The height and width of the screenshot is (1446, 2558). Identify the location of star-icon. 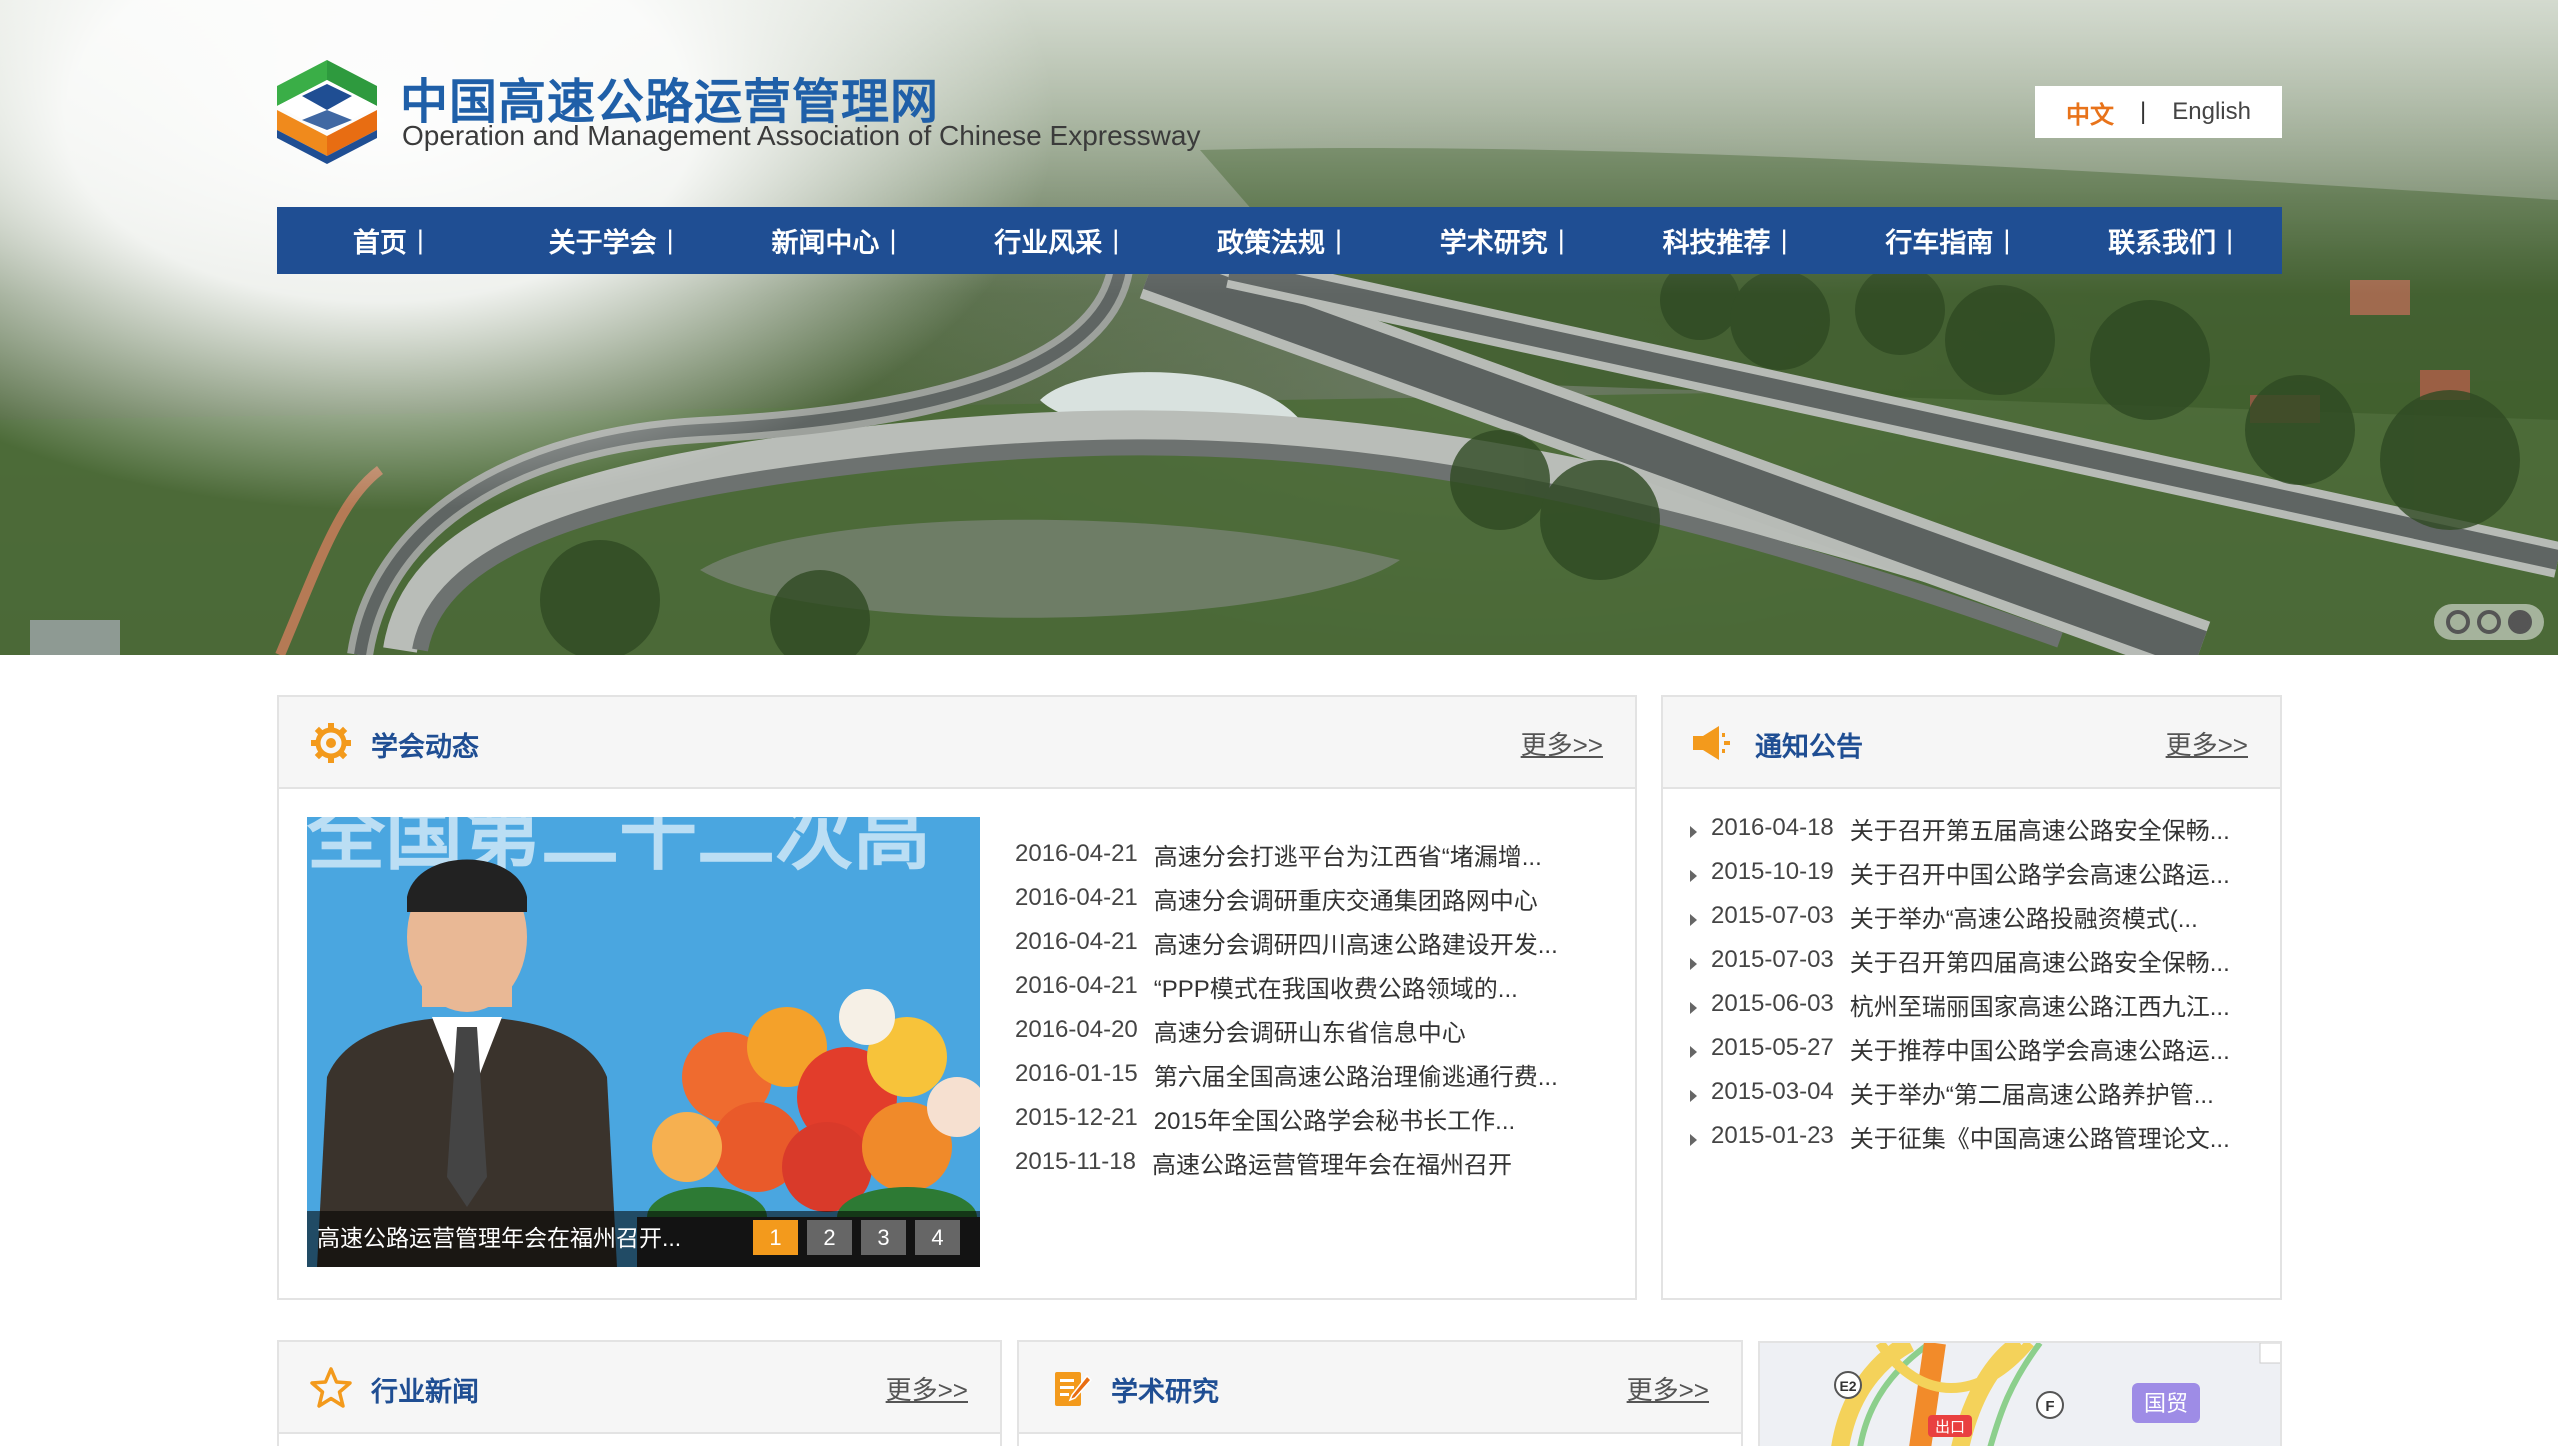
(331, 1387).